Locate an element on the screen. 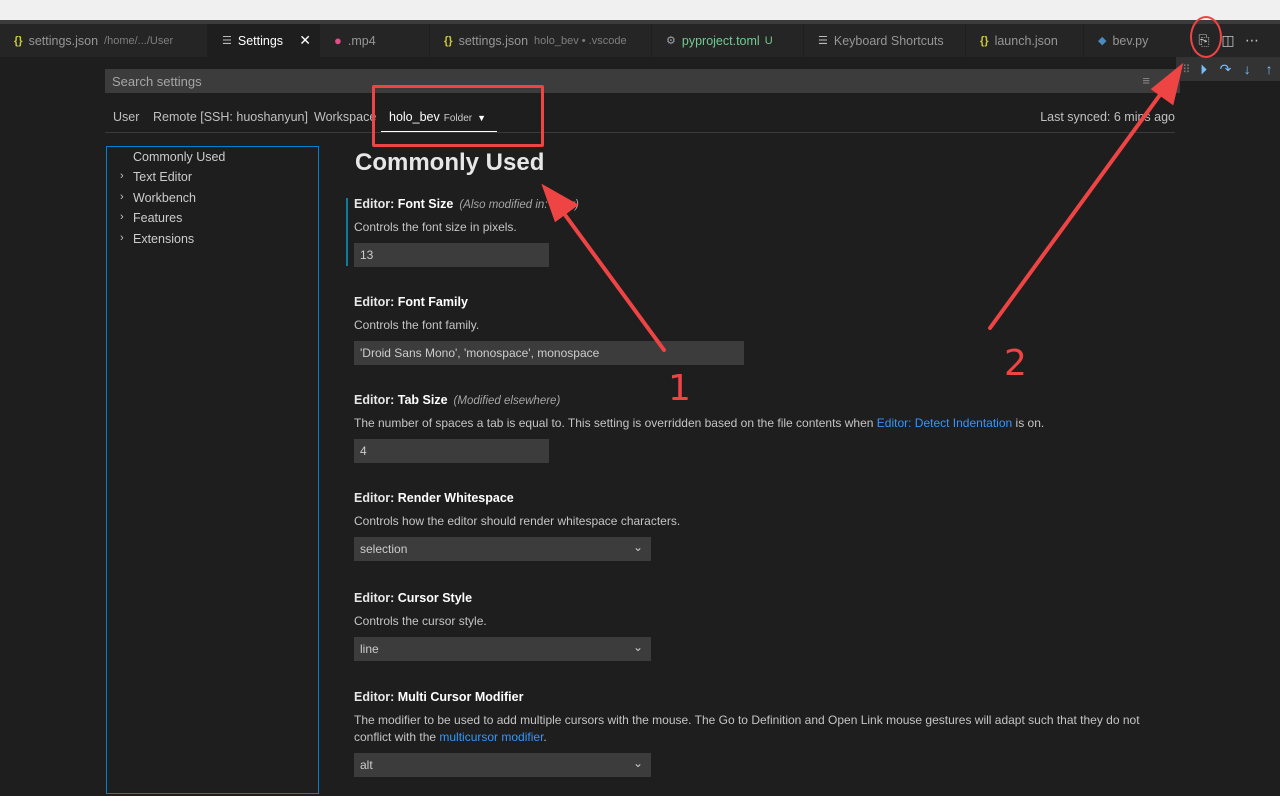 The height and width of the screenshot is (796, 1280). tab-bev-py: ◆ bev.py is located at coordinates (1138, 40).